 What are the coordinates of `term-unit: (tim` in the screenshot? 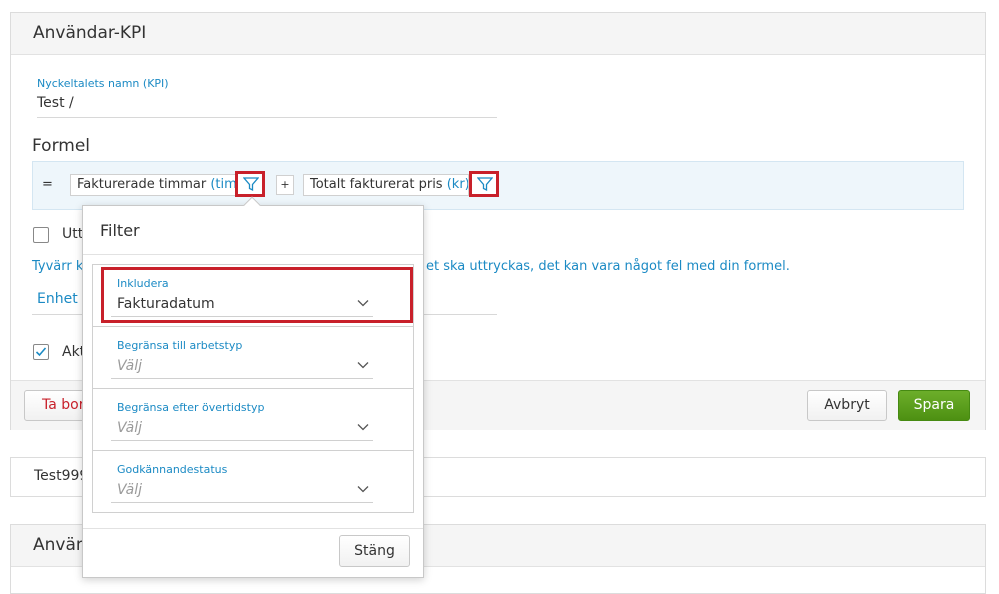 It's located at (223, 184).